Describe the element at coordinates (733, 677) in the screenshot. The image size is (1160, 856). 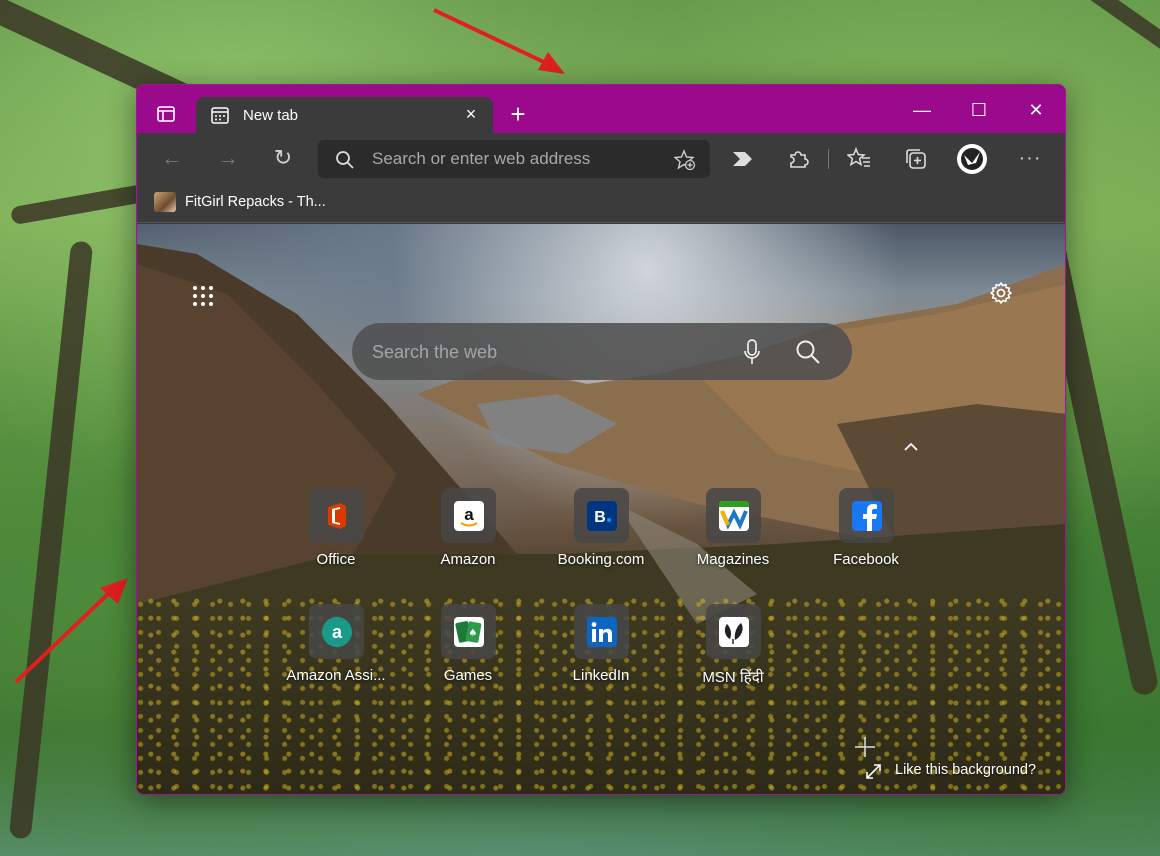
I see `quick-link-label: MSN हिंदी` at that location.